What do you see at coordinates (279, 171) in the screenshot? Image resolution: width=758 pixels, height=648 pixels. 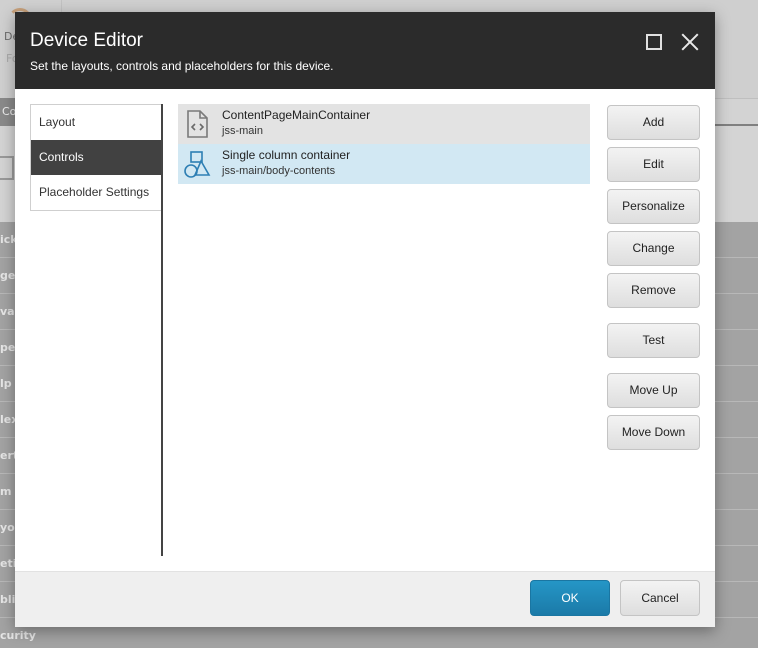 I see `control-placeholder: jss-main/body-contents` at bounding box center [279, 171].